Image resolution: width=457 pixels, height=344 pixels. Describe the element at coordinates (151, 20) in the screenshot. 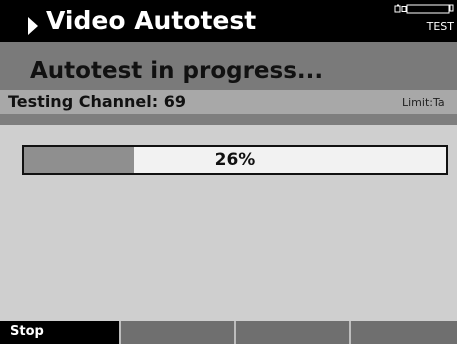

I see `title-label: Video Autotest` at that location.